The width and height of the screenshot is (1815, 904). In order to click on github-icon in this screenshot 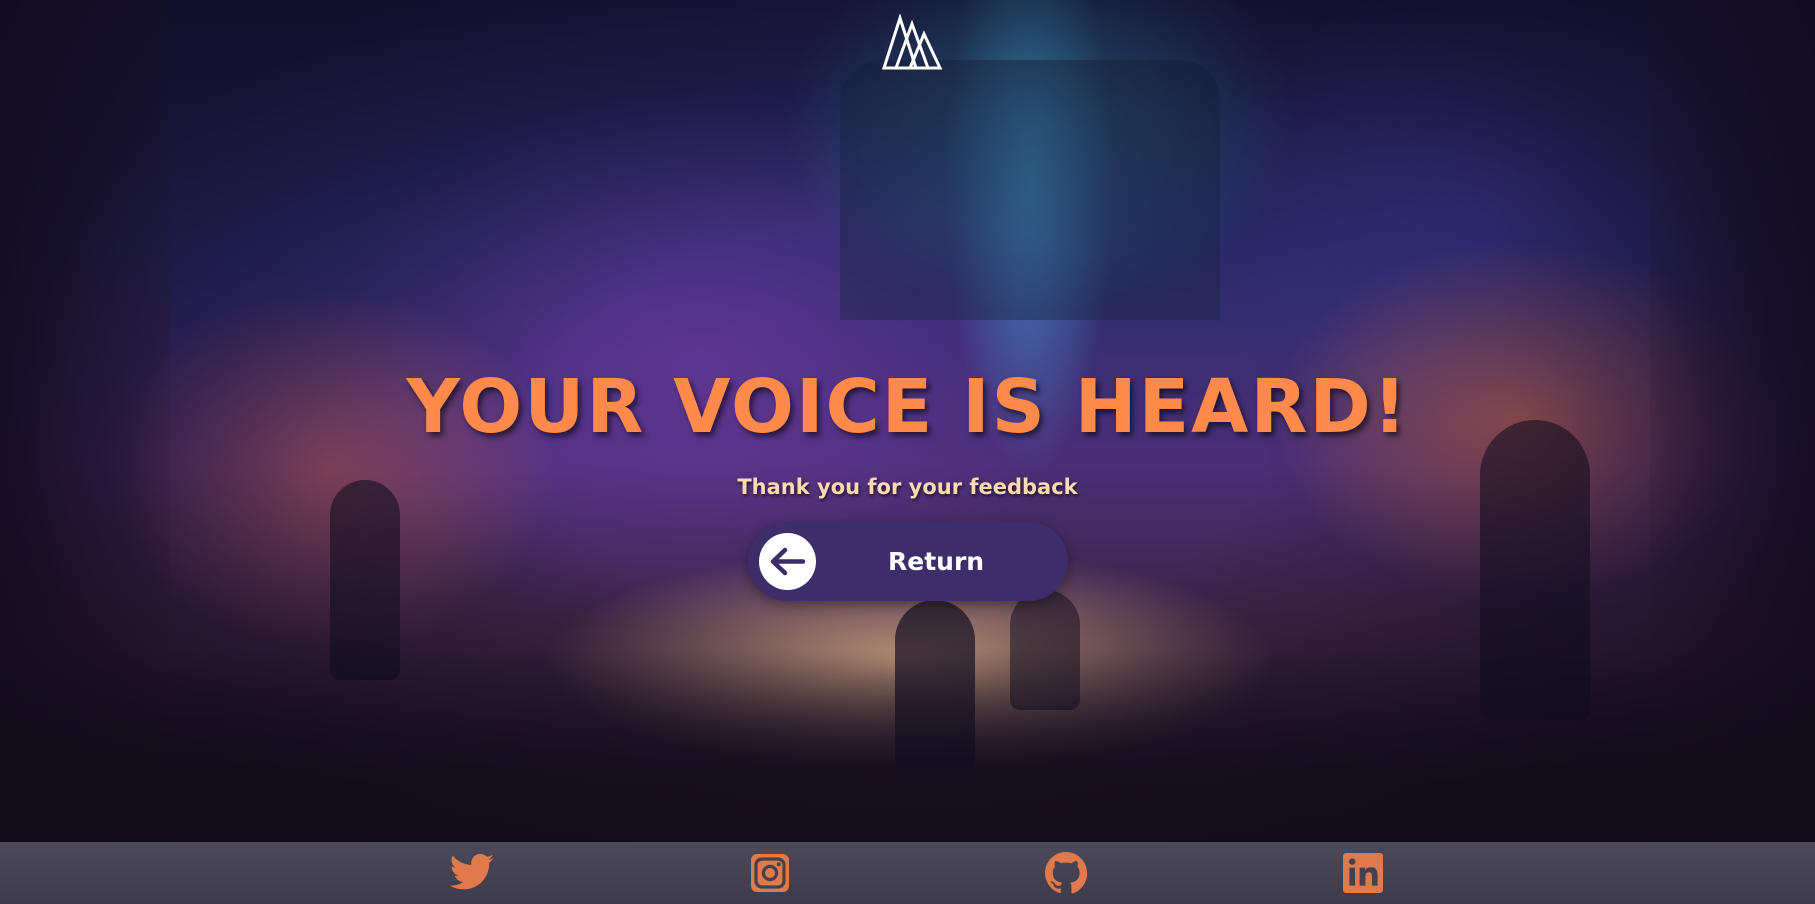, I will do `click(1066, 873)`.